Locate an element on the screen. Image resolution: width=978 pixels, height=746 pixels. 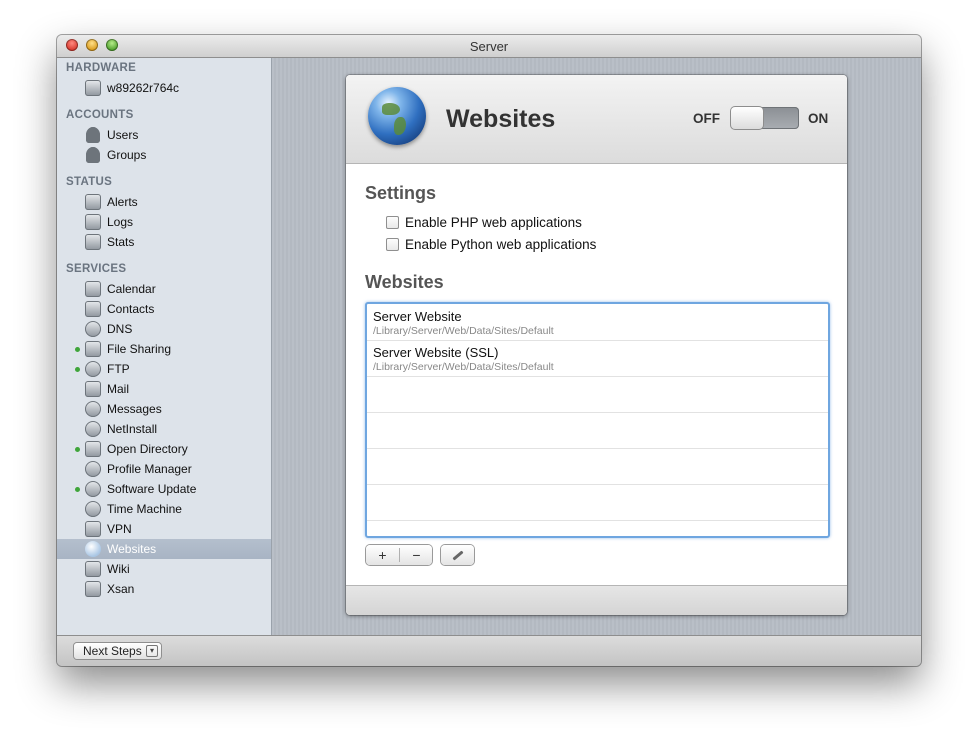
settings-title: Settings is located at coordinates (401, 193).